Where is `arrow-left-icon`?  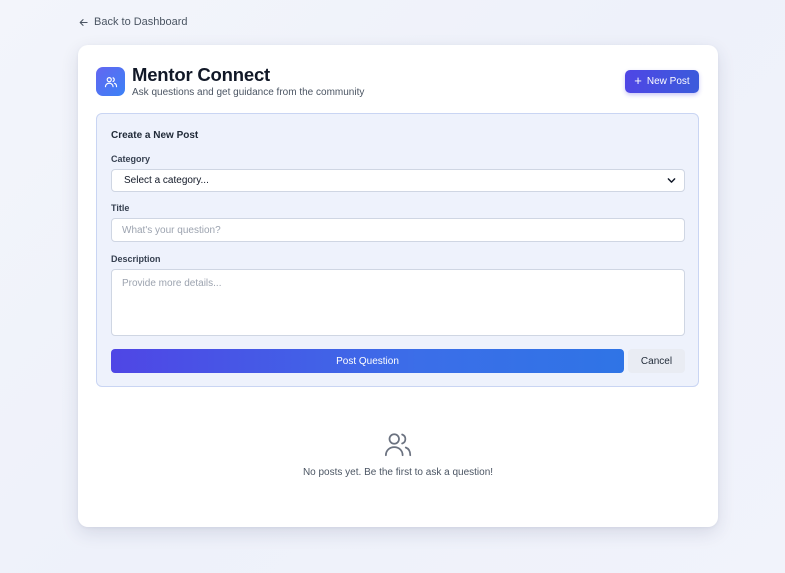
arrow-left-icon is located at coordinates (83, 22).